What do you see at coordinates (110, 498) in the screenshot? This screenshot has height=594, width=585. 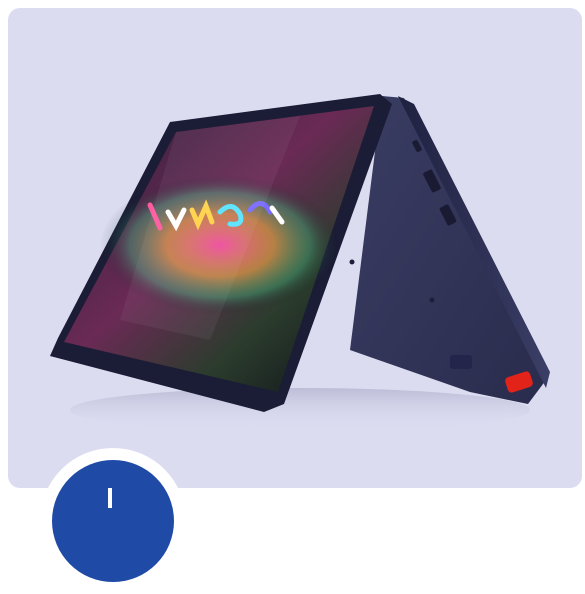 I see `badge-glyph-icon` at bounding box center [110, 498].